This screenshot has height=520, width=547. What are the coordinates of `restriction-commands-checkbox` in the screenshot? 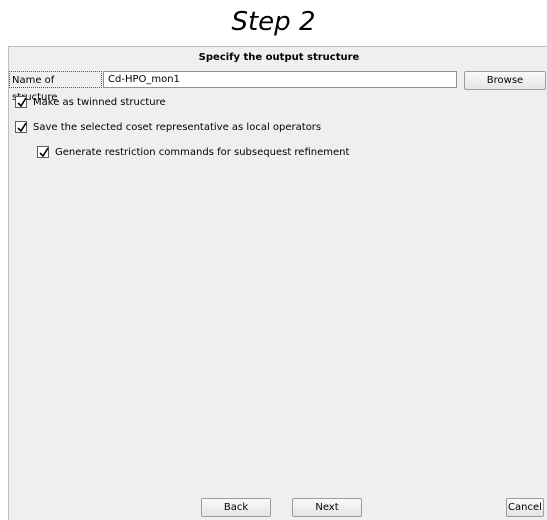 It's located at (43, 152).